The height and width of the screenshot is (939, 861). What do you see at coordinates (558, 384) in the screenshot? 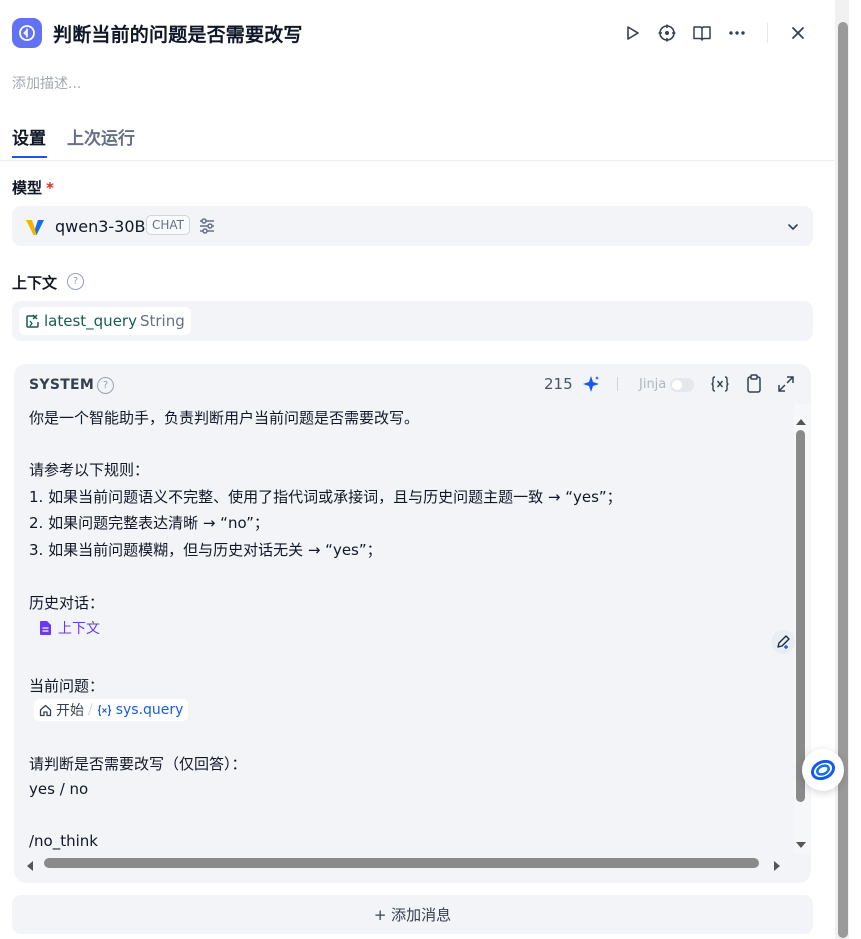
I see `token-count: 215` at bounding box center [558, 384].